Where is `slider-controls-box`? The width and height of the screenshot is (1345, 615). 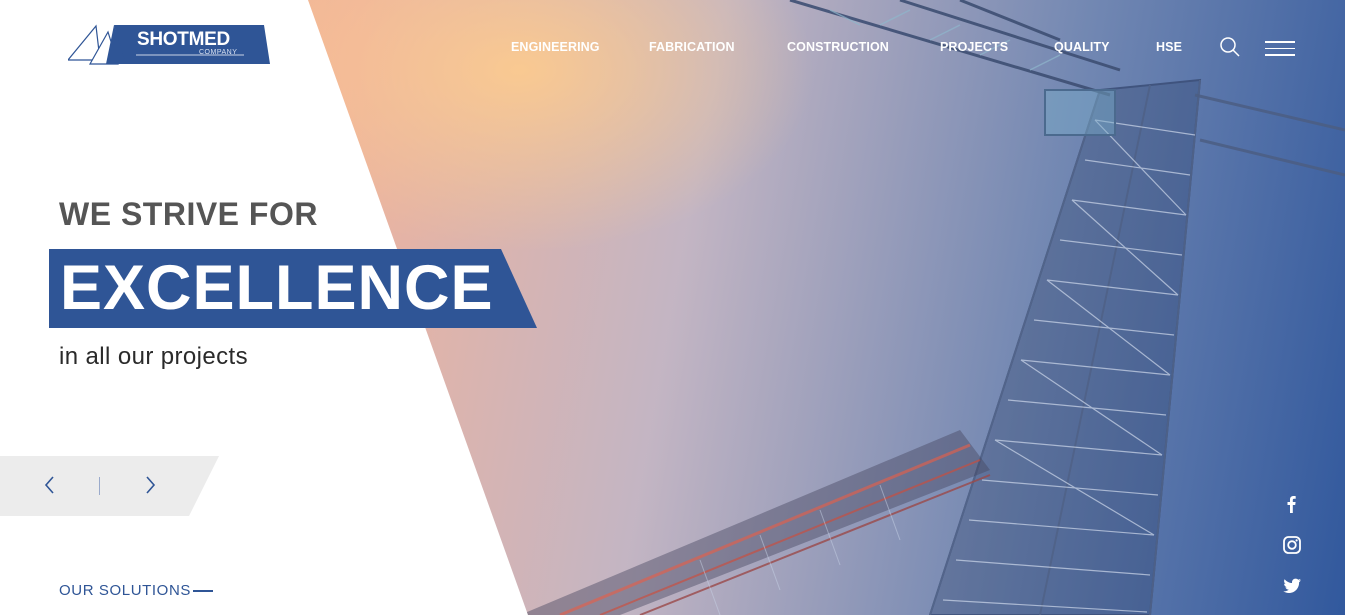 slider-controls-box is located at coordinates (109, 486).